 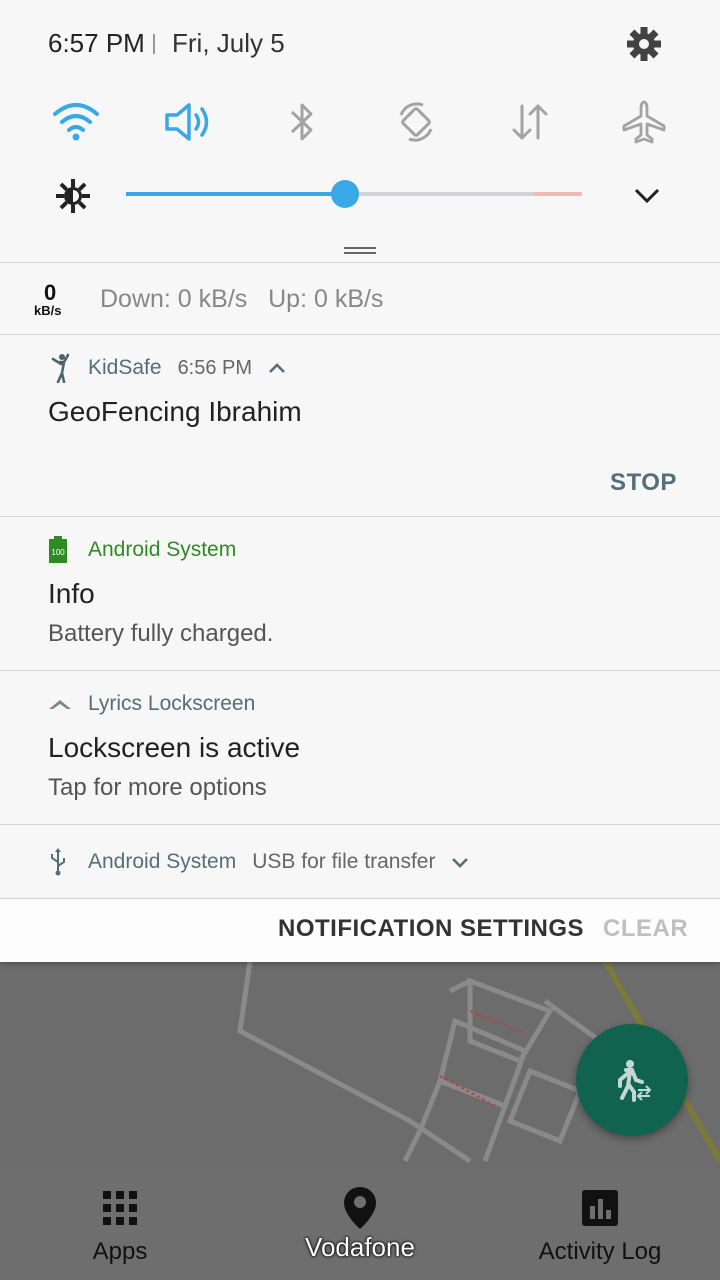 What do you see at coordinates (174, 747) in the screenshot?
I see `notification-title: Lockscreen is active` at bounding box center [174, 747].